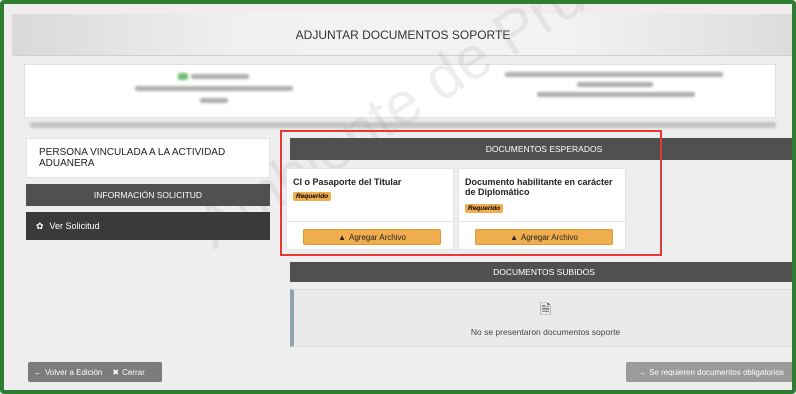 This screenshot has height=394, width=796. I want to click on page-header: ADJUNTAR DOCUMENTOS SOPORTE, so click(402, 35).